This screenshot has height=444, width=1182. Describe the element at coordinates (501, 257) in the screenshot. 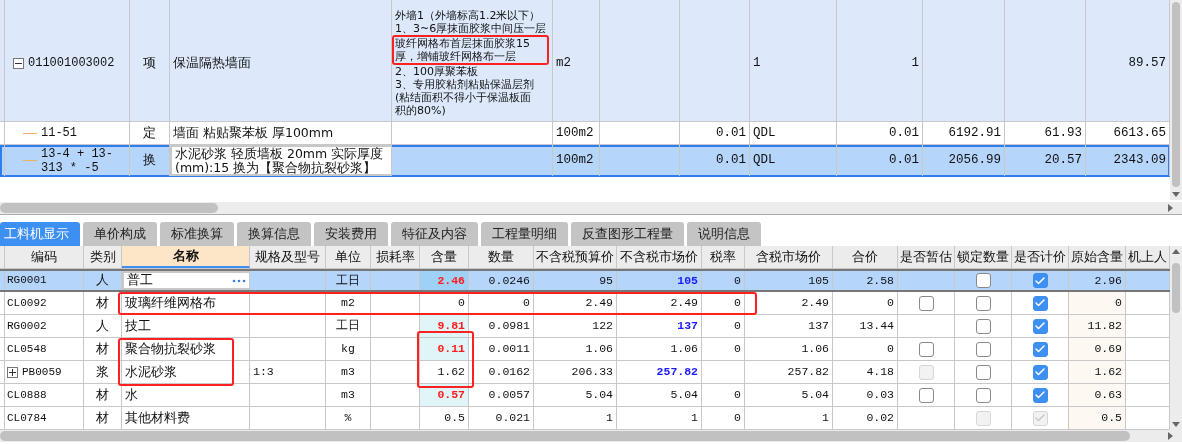

I see `column-header: 数量` at that location.